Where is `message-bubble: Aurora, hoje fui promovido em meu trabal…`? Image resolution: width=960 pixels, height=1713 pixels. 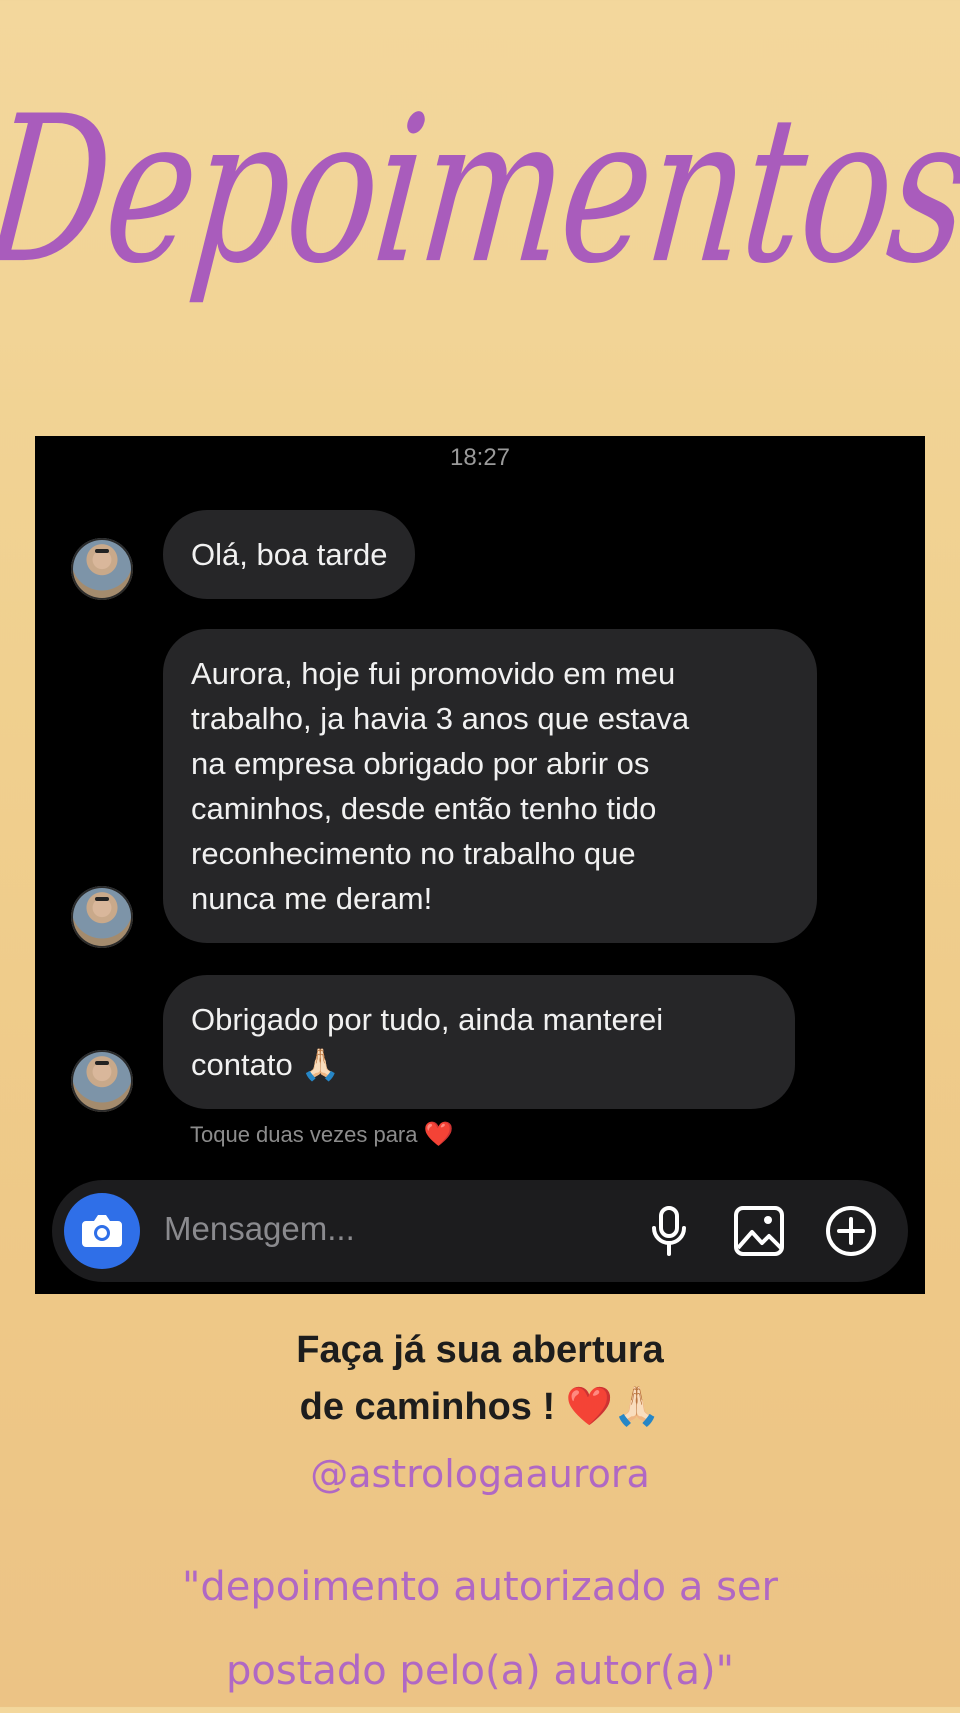 message-bubble: Aurora, hoje fui promovido em meu trabal… is located at coordinates (490, 786).